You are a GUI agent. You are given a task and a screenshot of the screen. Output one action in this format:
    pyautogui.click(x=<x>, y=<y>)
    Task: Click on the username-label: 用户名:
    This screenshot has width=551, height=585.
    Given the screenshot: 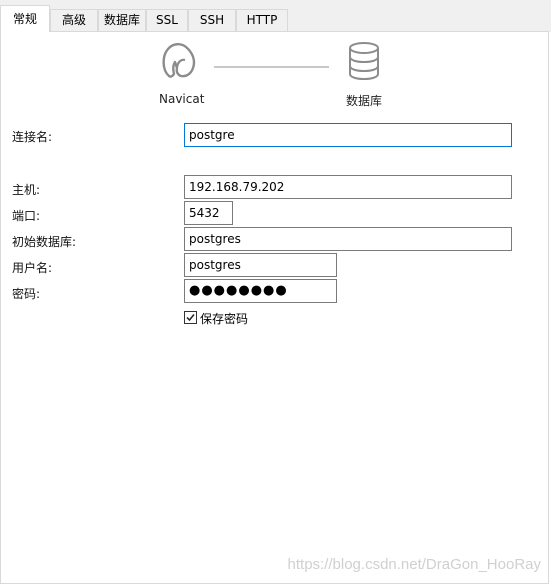 What is the action you would take?
    pyautogui.click(x=32, y=268)
    